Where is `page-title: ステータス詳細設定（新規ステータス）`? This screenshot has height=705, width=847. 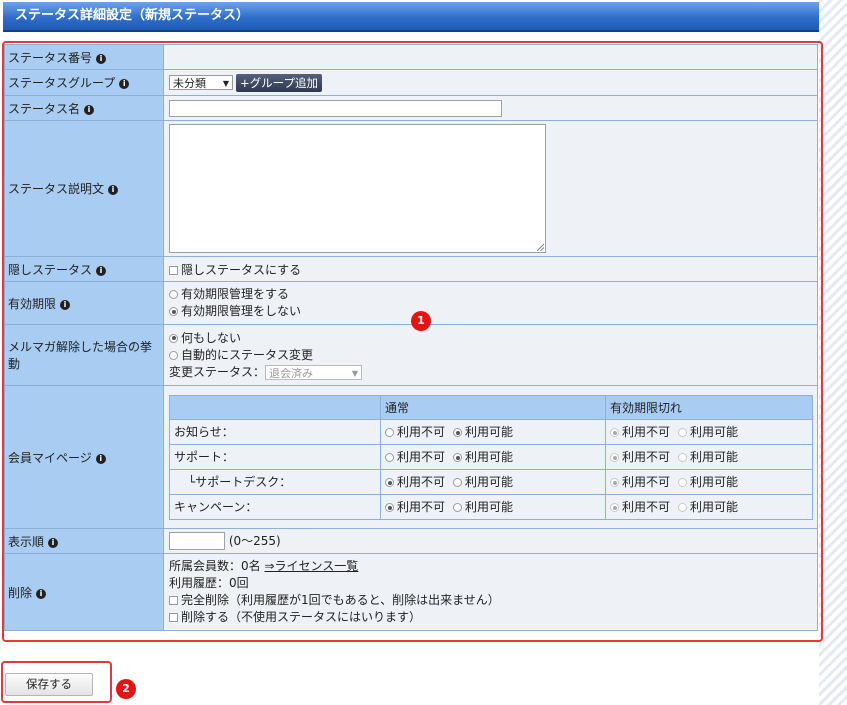
page-title: ステータス詳細設定（新規ステータス） is located at coordinates (411, 17).